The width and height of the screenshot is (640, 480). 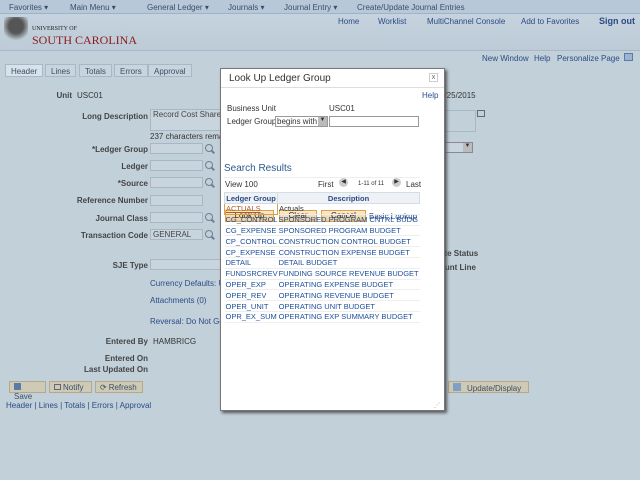 What do you see at coordinates (348, 231) in the screenshot?
I see `description-cell: SPONSORED PROGRAM BUDGET` at bounding box center [348, 231].